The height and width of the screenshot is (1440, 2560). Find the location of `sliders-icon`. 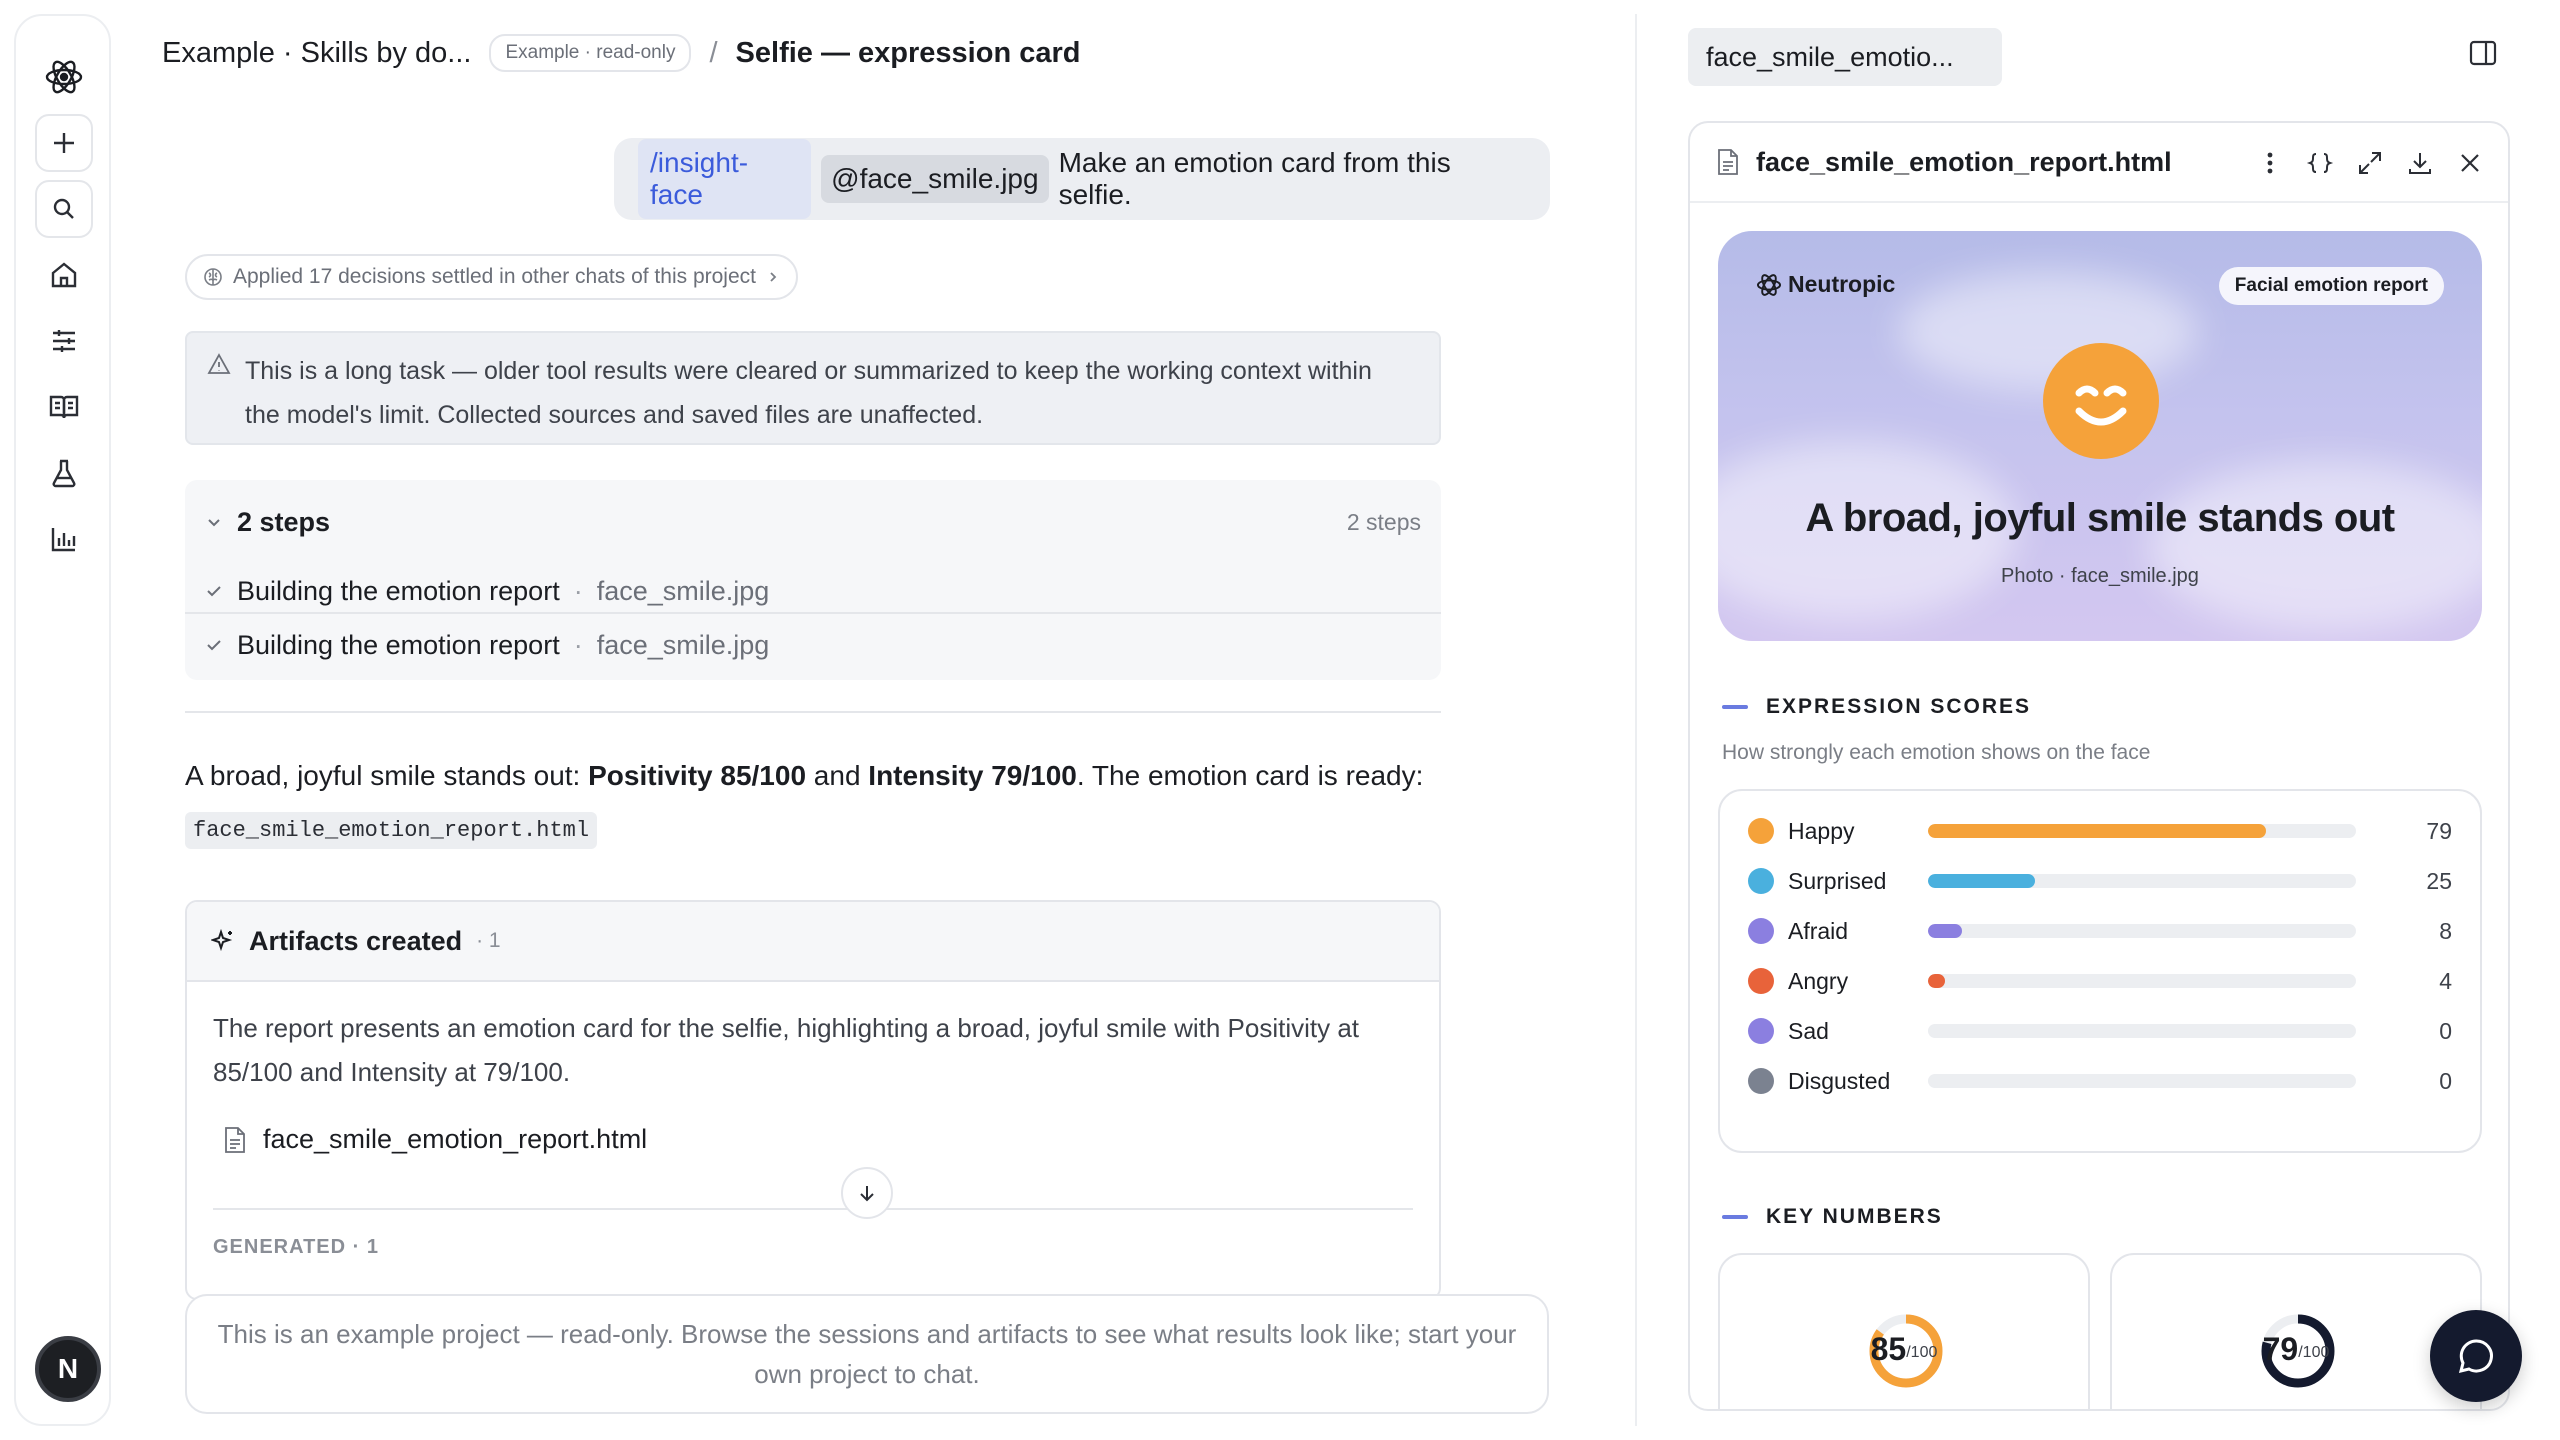

sliders-icon is located at coordinates (64, 341).